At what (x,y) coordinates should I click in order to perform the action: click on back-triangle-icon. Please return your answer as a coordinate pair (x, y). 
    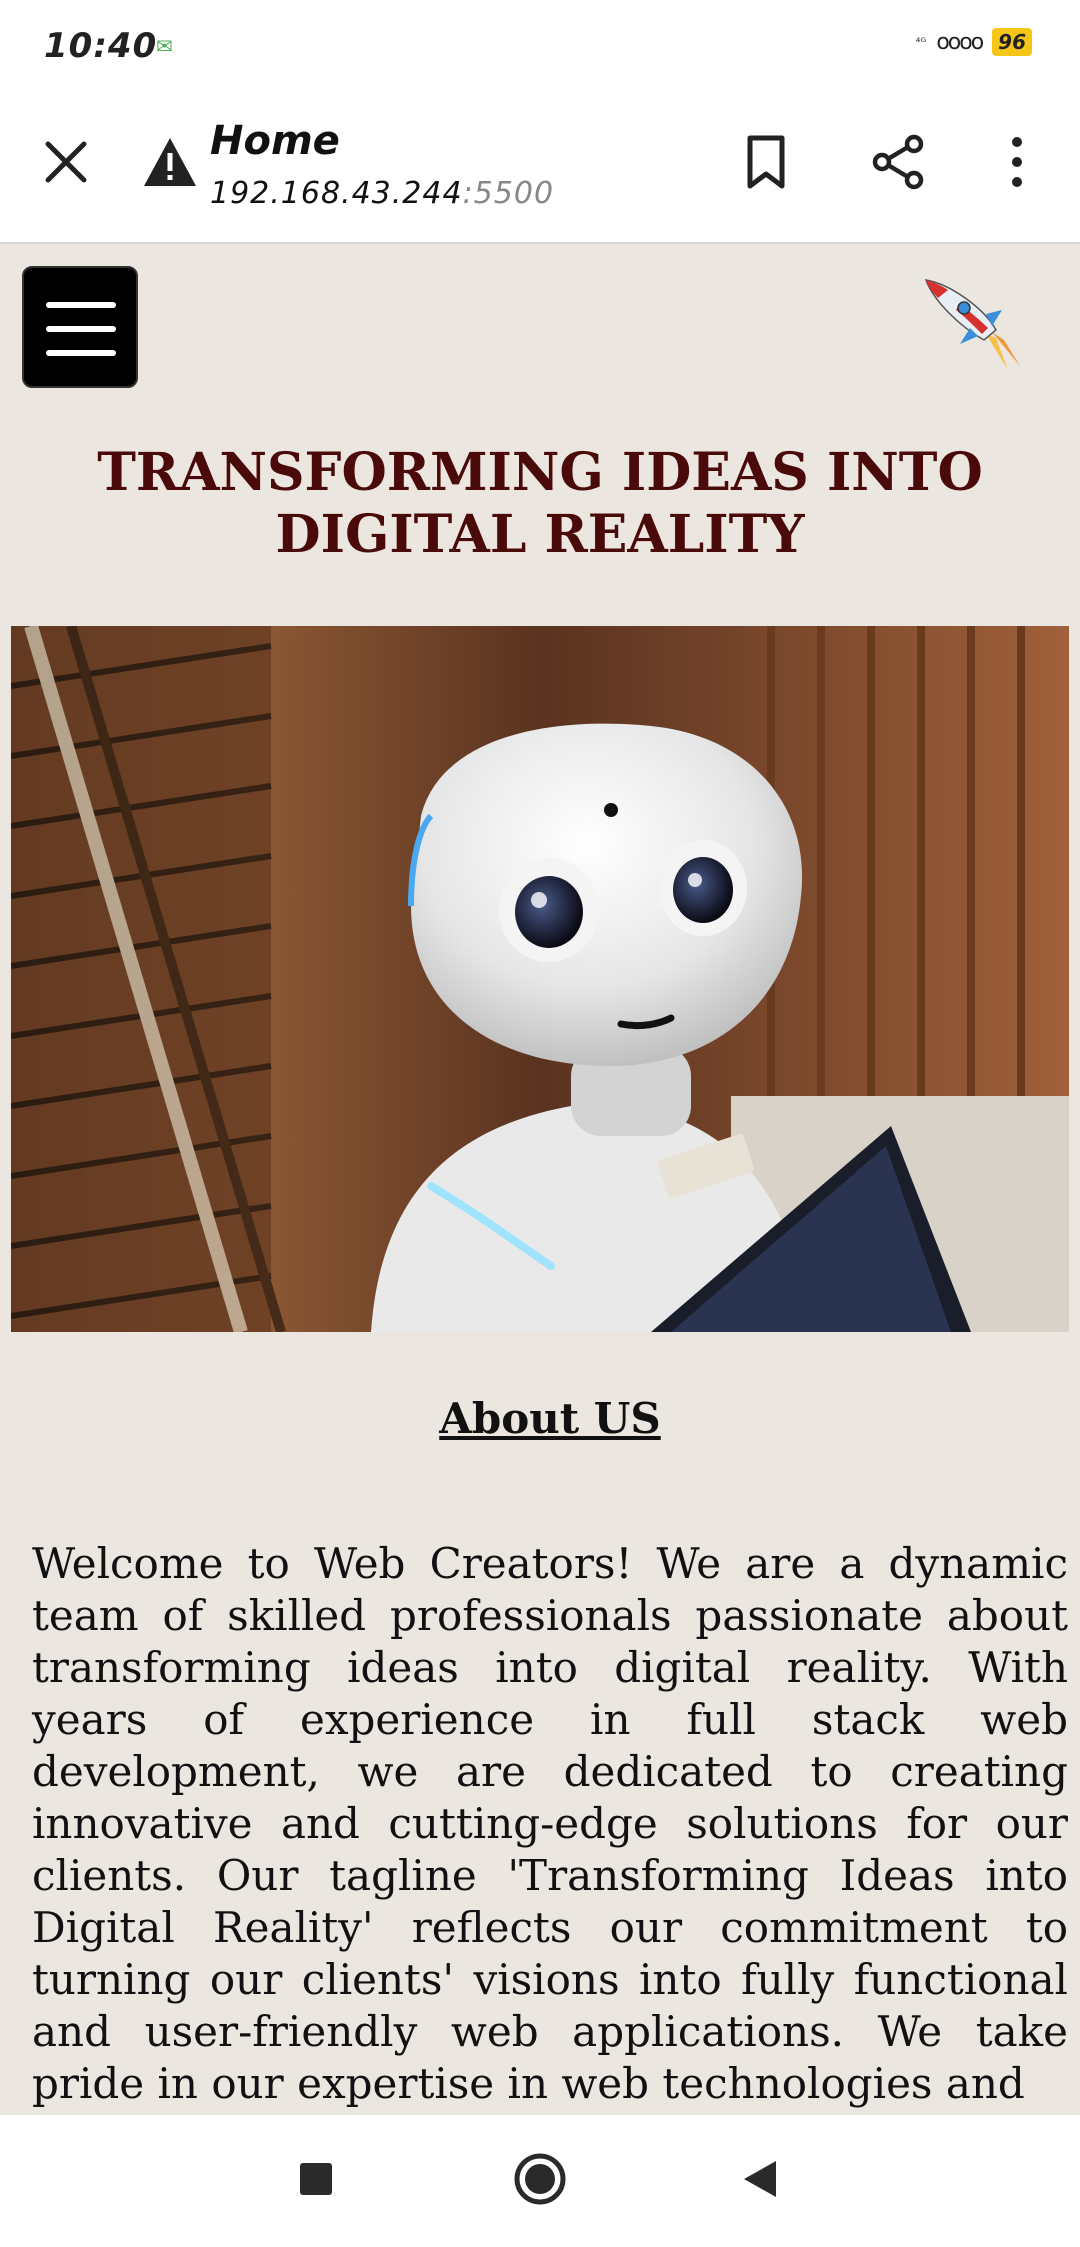
    Looking at the image, I should click on (760, 2179).